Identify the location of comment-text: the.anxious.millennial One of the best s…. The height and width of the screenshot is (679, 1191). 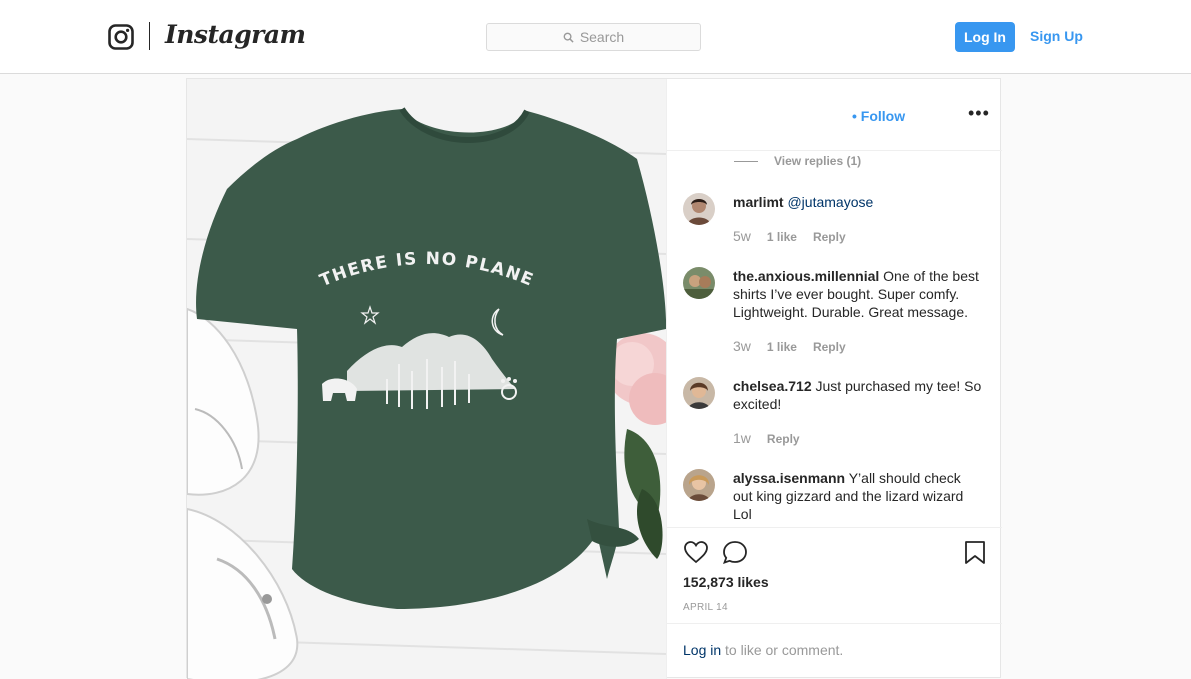
(858, 294).